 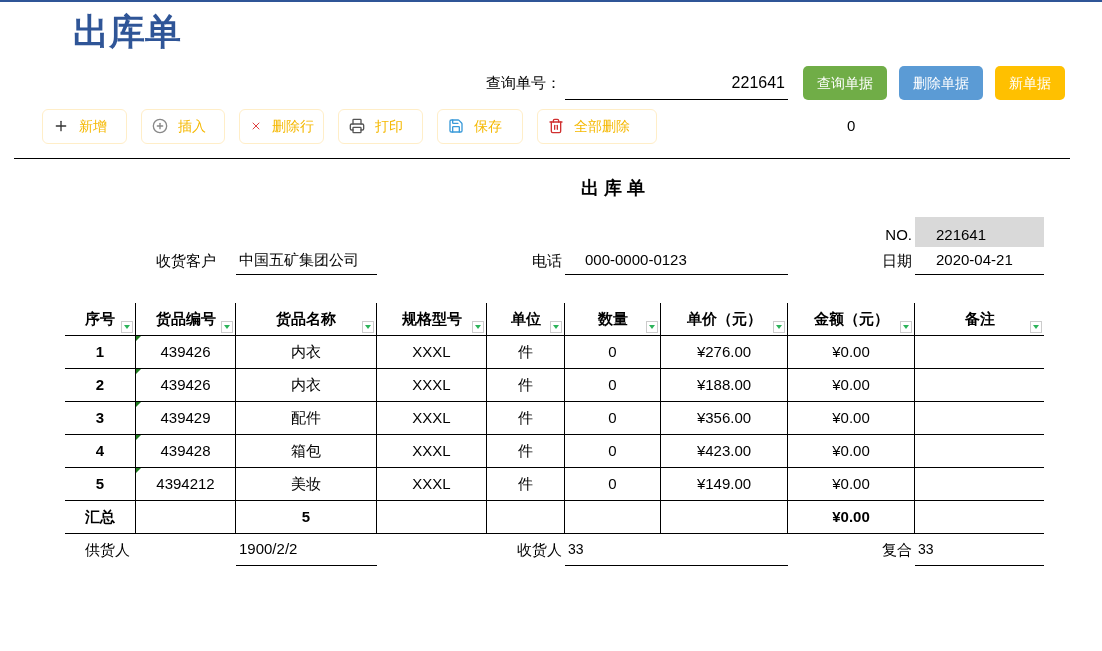 What do you see at coordinates (186, 319) in the screenshot?
I see `column-header: 货品编号` at bounding box center [186, 319].